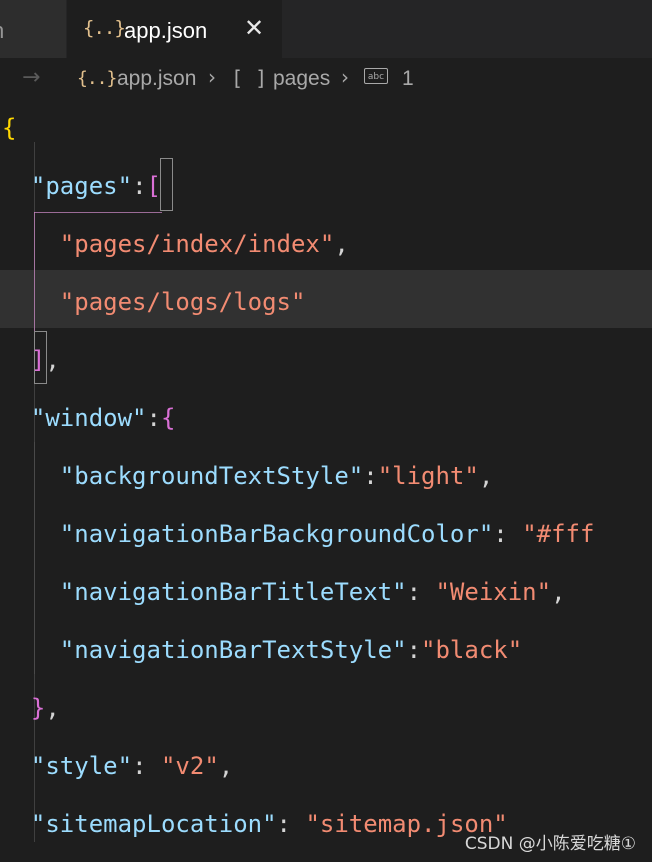  What do you see at coordinates (33, 29) in the screenshot?
I see `tab-previous: n` at bounding box center [33, 29].